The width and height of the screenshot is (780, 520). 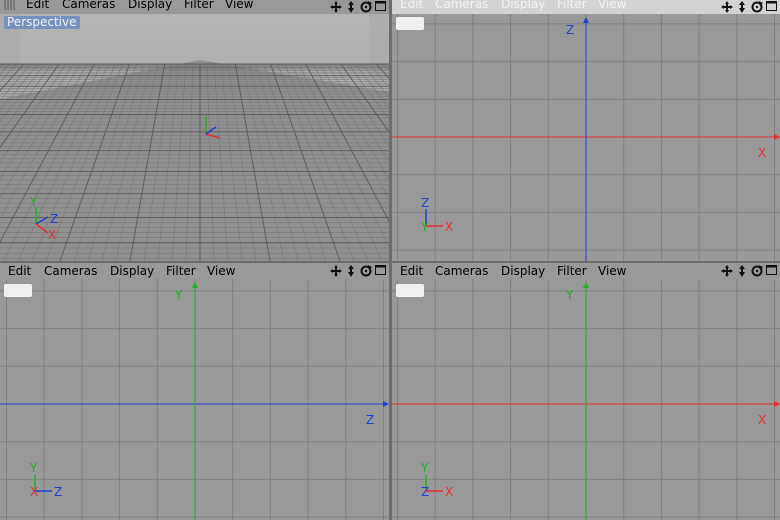 What do you see at coordinates (410, 23) in the screenshot?
I see `viewport-label-top` at bounding box center [410, 23].